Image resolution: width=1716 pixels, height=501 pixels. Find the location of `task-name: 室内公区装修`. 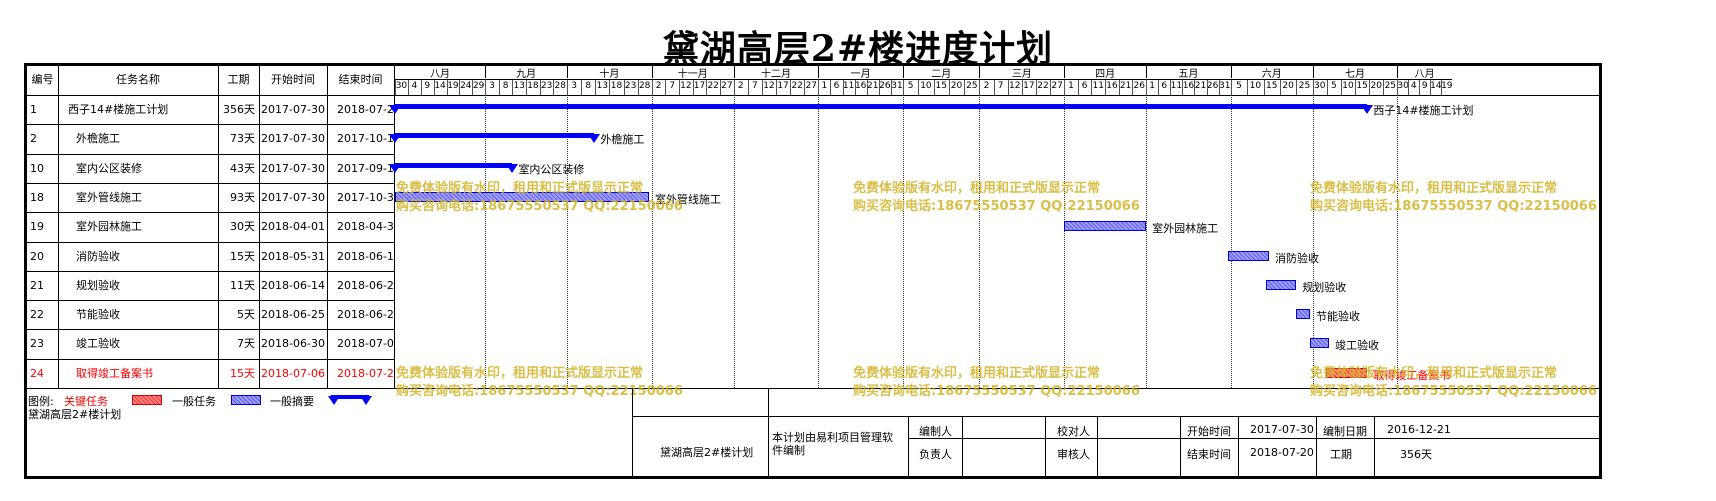

task-name: 室内公区装修 is located at coordinates (109, 168).